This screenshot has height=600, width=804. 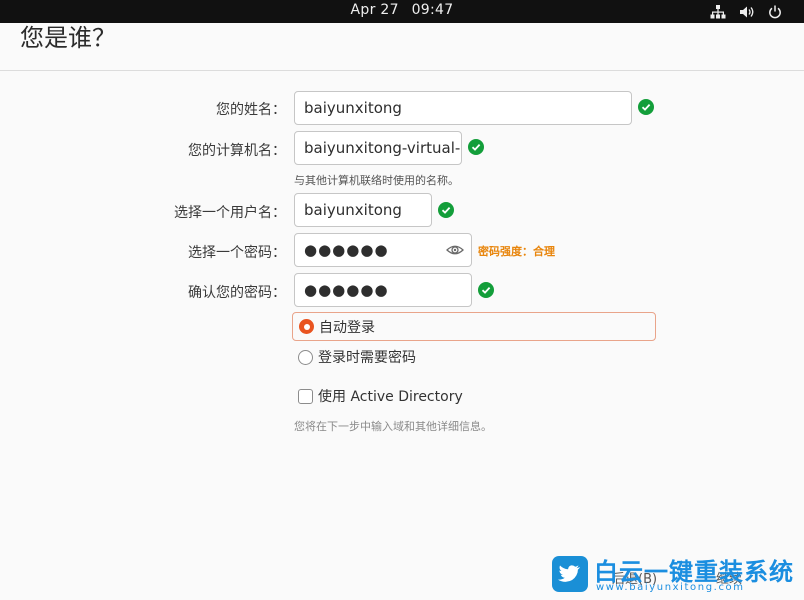 I want to click on clock: Apr 27 09:47, so click(x=402, y=11).